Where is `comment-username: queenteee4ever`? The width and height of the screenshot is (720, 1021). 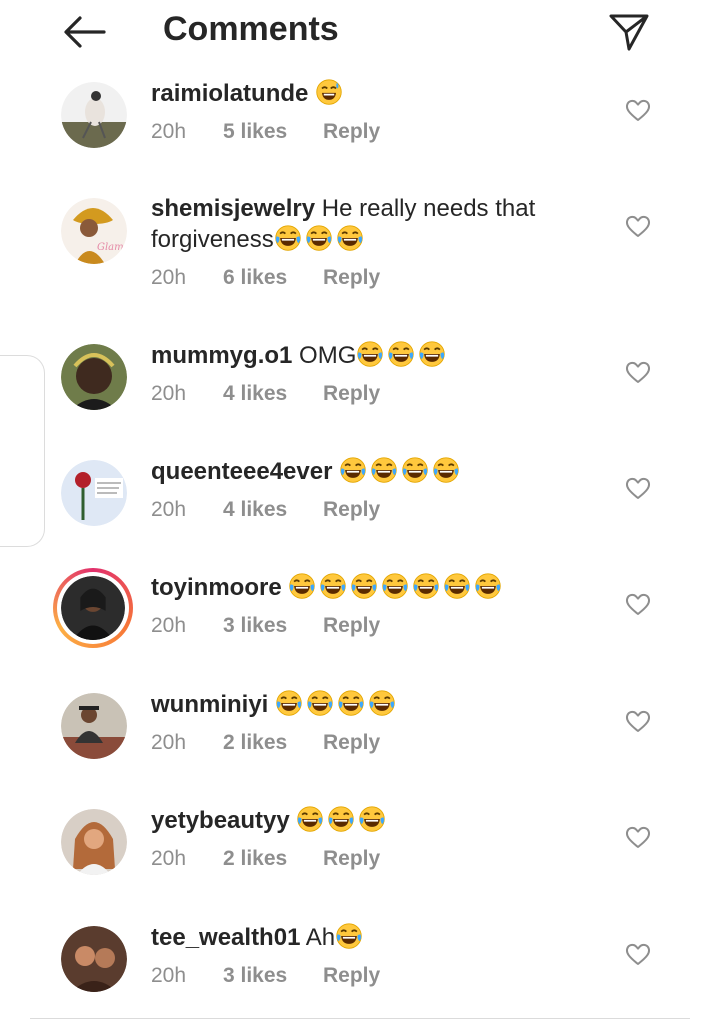 comment-username: queenteee4ever is located at coordinates (241, 471).